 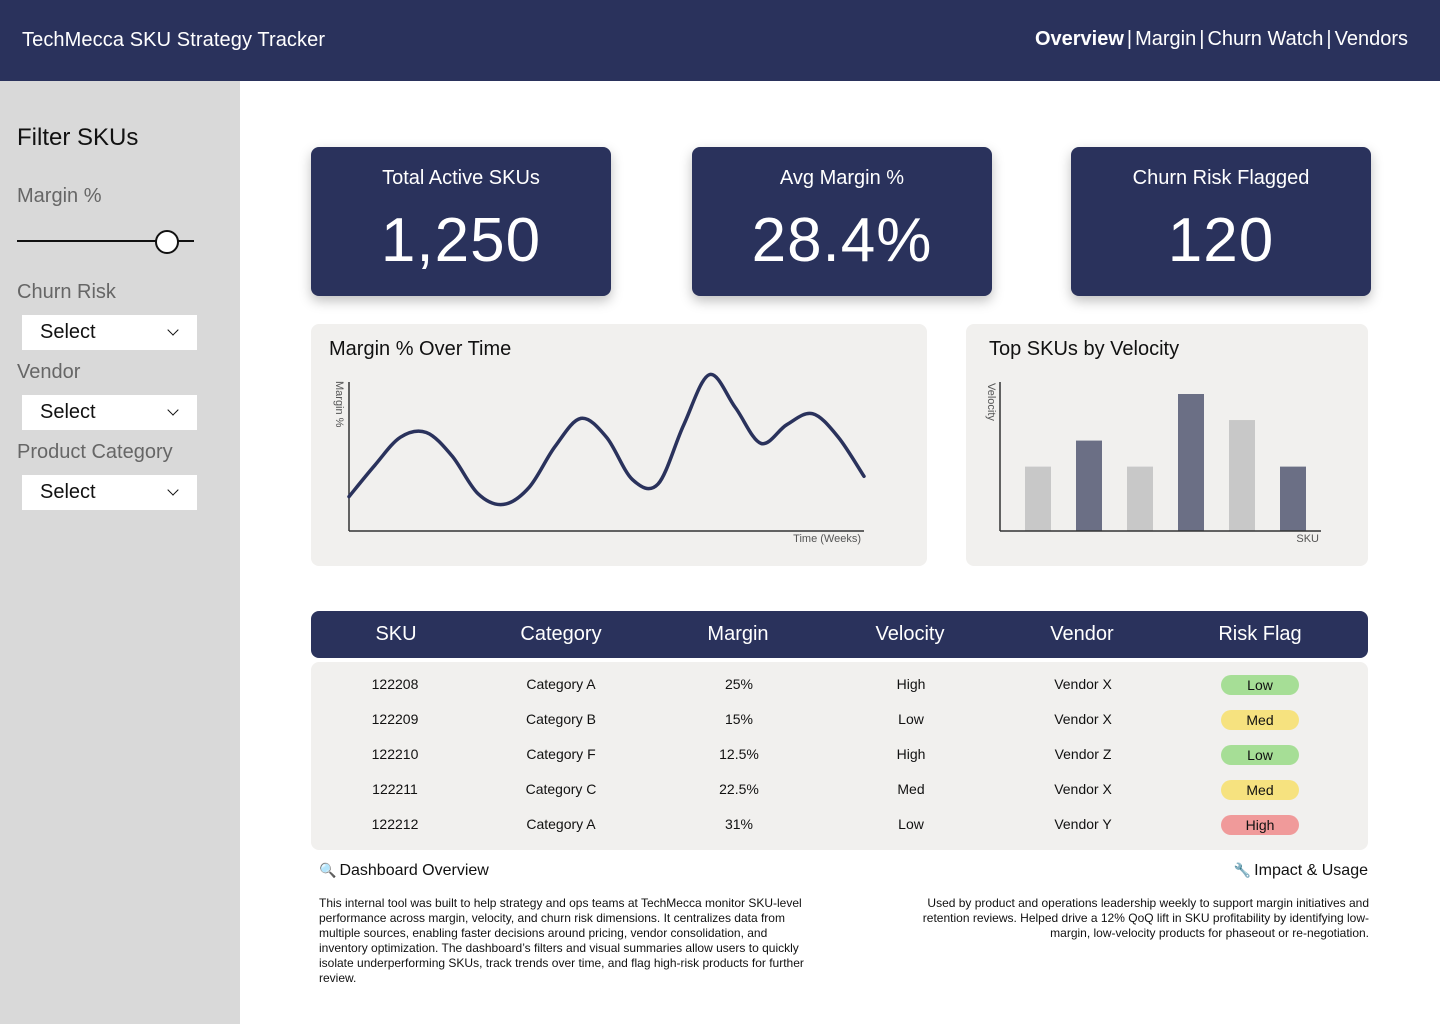 I want to click on table-row: 122208 Category A 25% High Vendor X Low, so click(x=839, y=682).